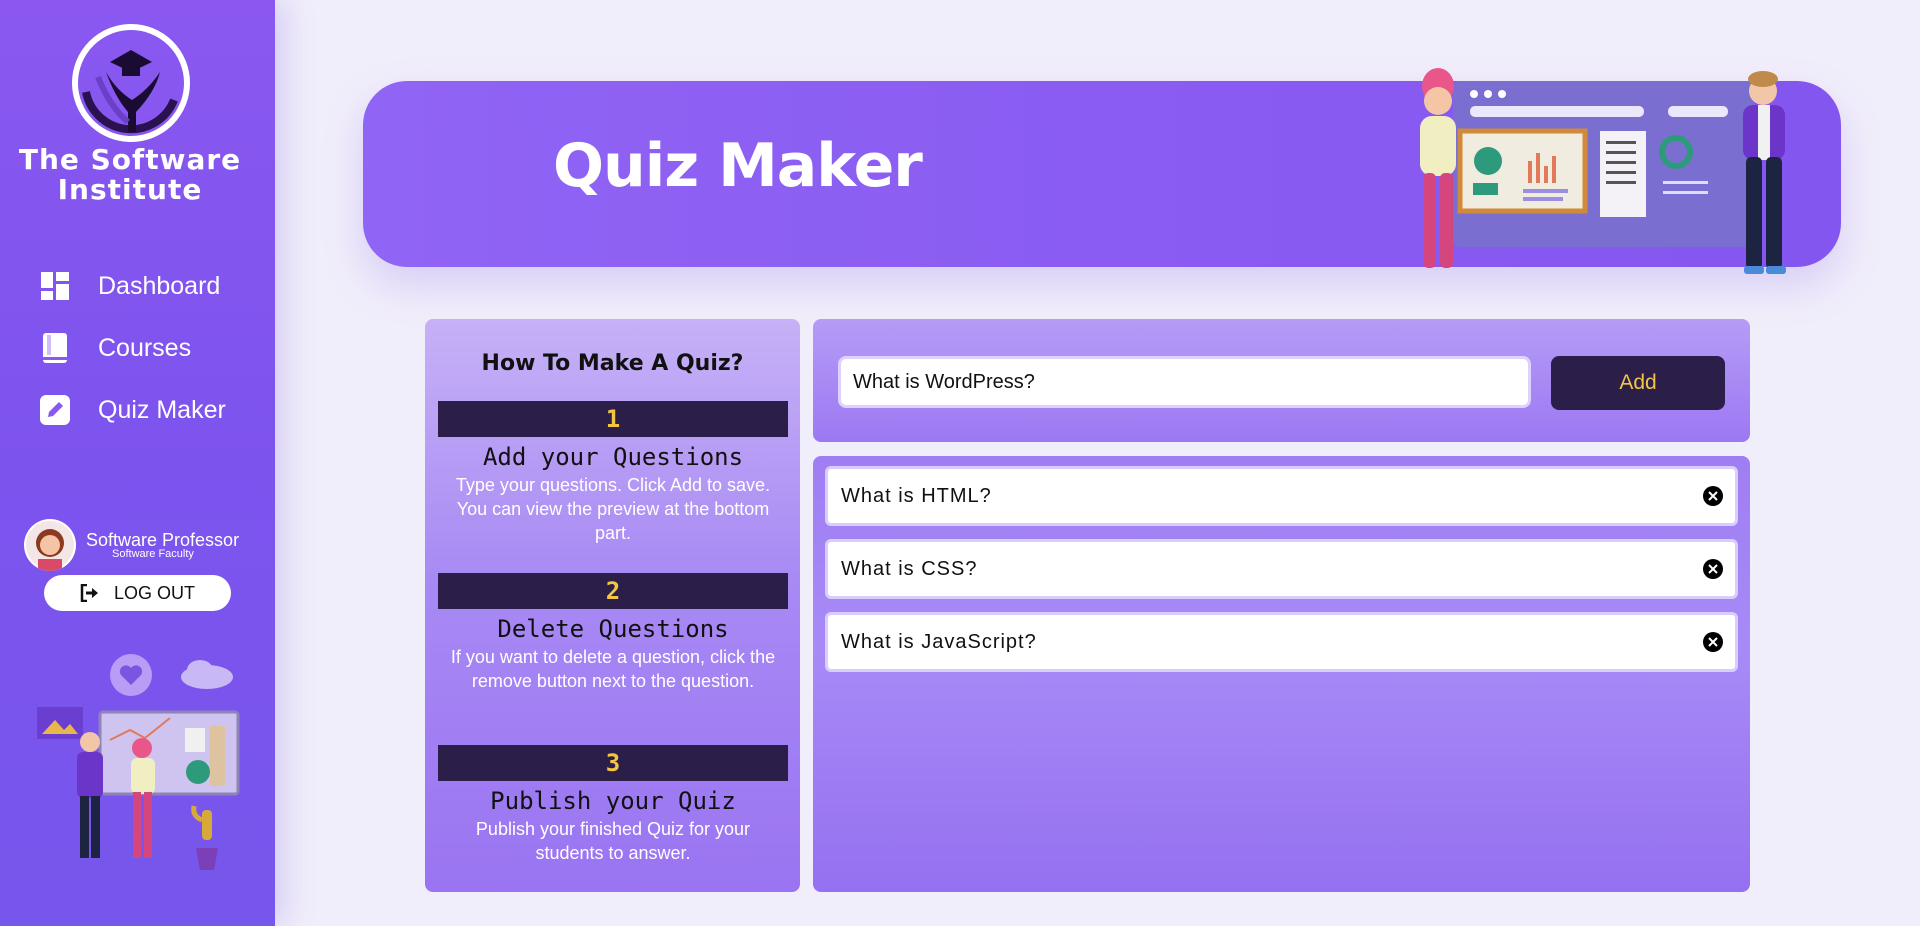 The image size is (1920, 926). I want to click on question-input, so click(1184, 382).